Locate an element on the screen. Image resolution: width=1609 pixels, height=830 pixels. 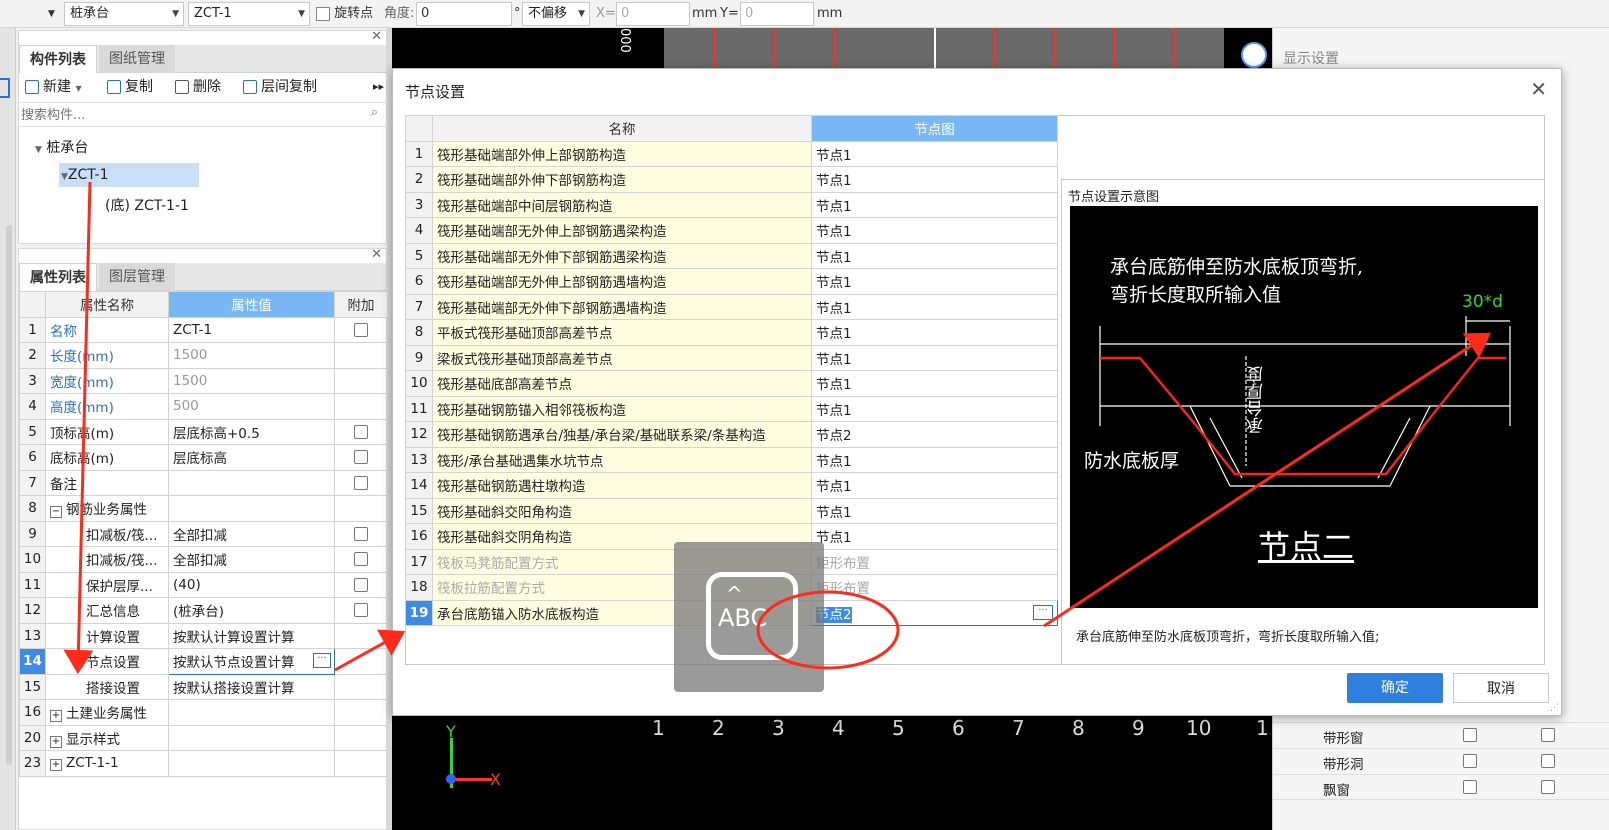
table-row: 5 筏形基础端部无外伸下部钢筋遇梁构造 节点1 is located at coordinates (731, 255).